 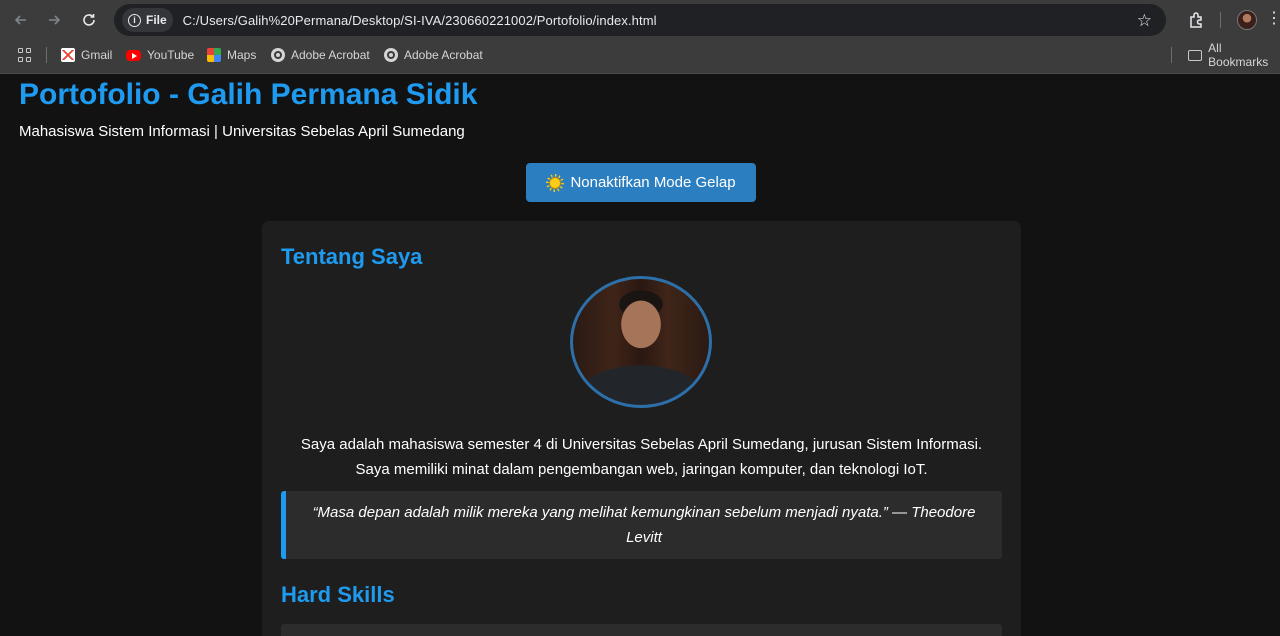 I want to click on sun-icon, so click(x=555, y=183).